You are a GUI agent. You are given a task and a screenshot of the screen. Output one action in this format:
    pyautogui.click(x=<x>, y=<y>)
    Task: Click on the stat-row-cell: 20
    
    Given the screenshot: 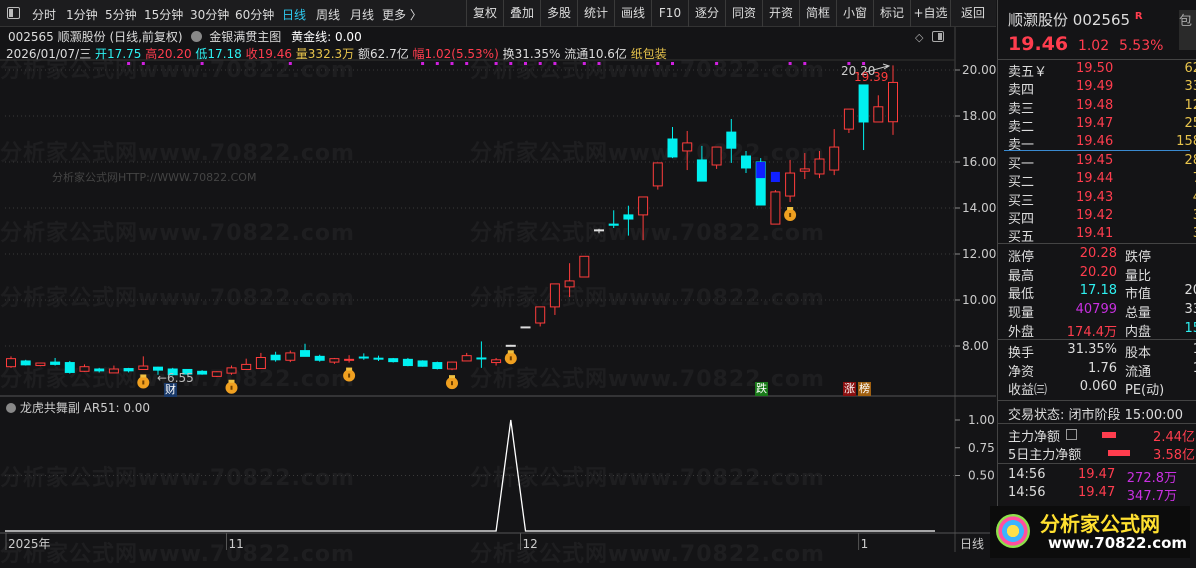 What is the action you would take?
    pyautogui.click(x=1190, y=291)
    